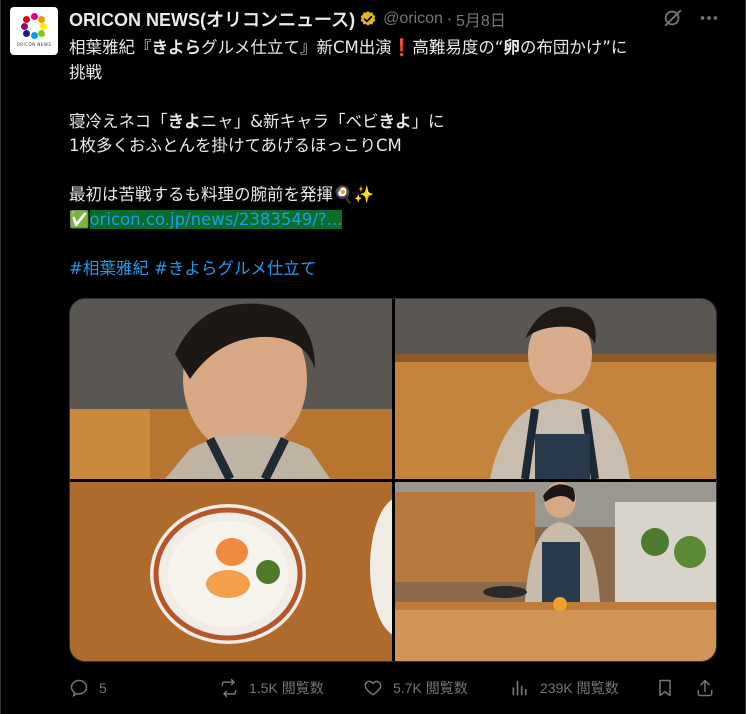  What do you see at coordinates (229, 688) in the screenshot?
I see `retweet-icon` at bounding box center [229, 688].